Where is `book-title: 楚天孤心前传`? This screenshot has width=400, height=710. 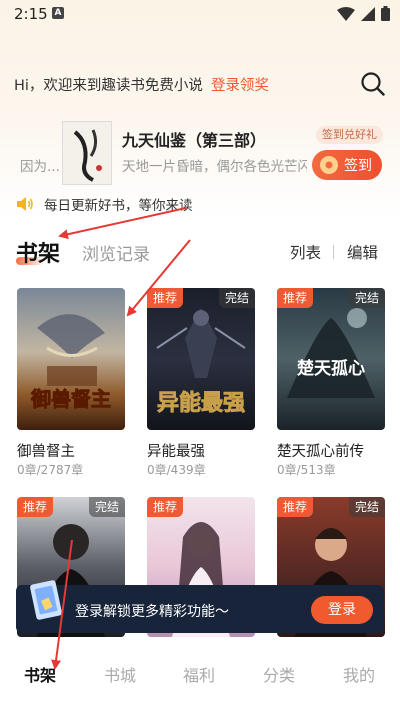 book-title: 楚天孤心前传 is located at coordinates (320, 450).